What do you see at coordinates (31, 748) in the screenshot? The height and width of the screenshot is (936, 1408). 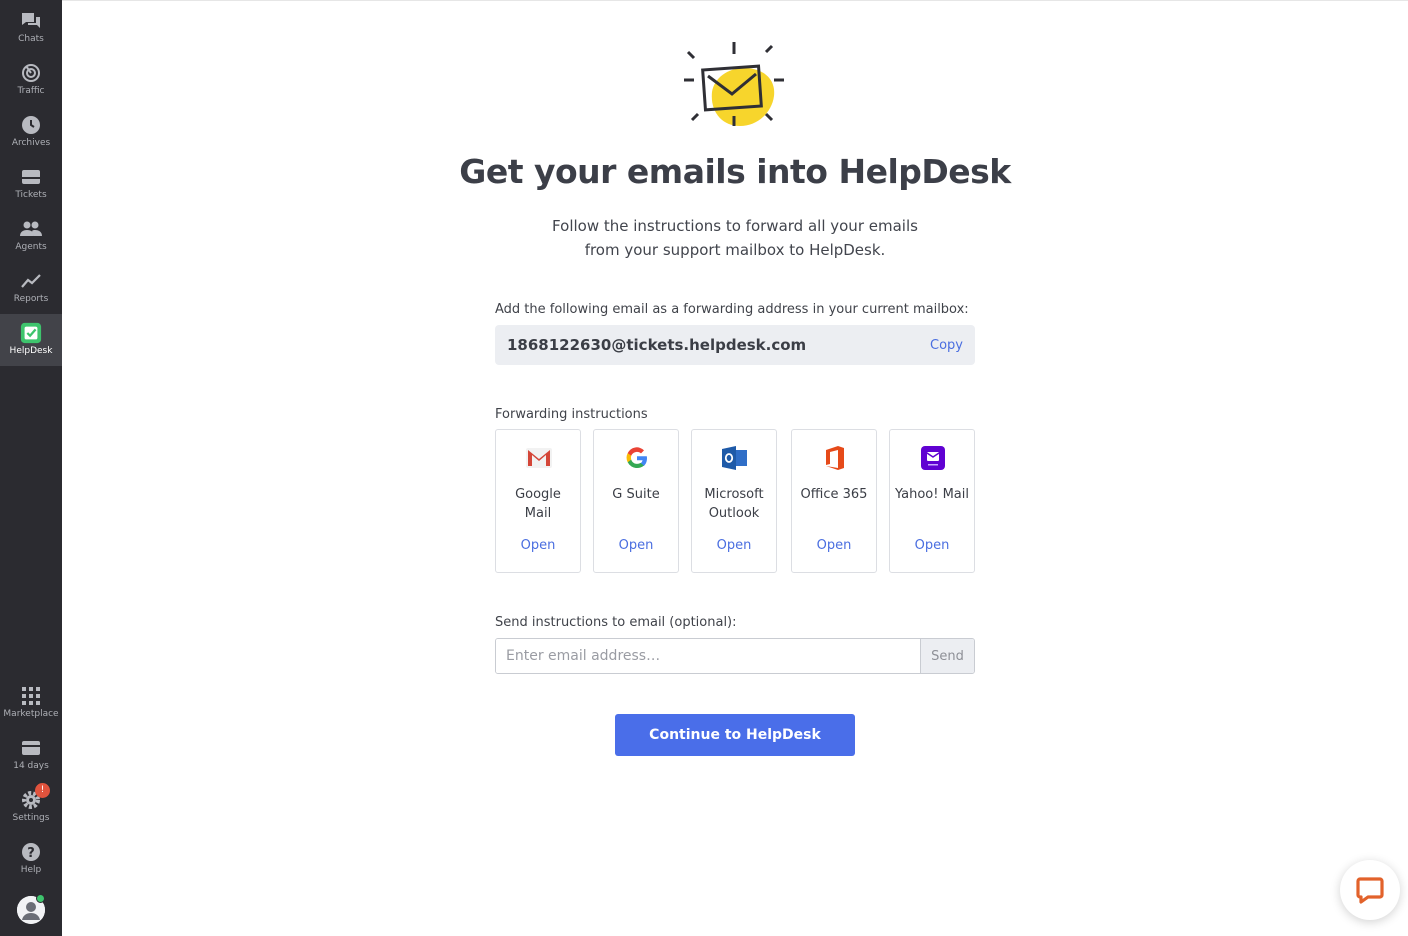 I see `billing-icon` at bounding box center [31, 748].